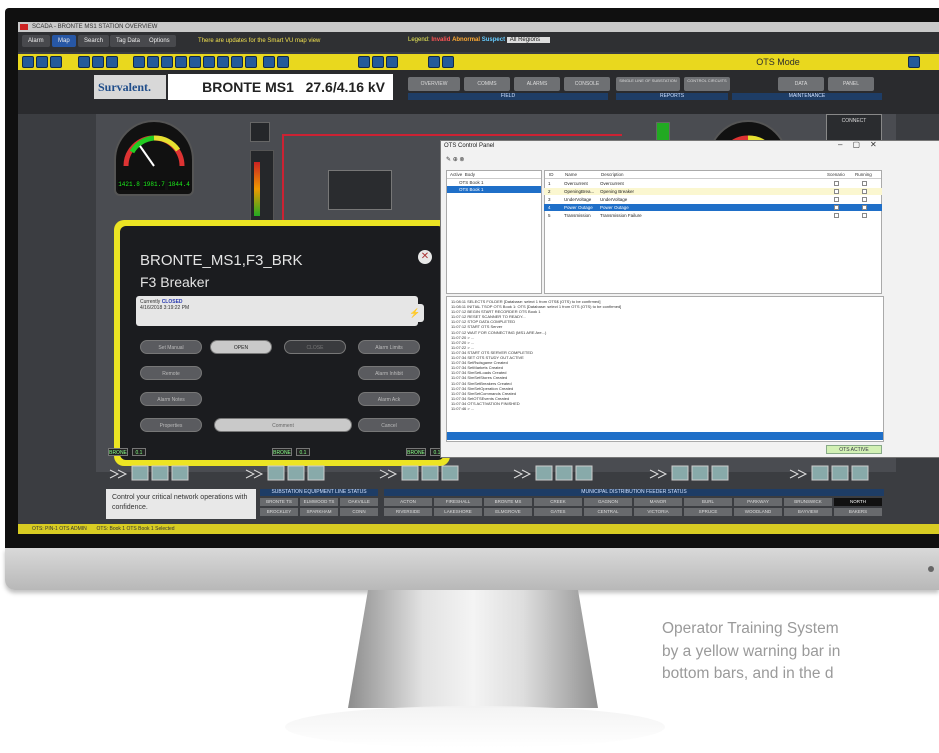 This screenshot has height=753, width=939. I want to click on tab-overview: OVERVIEW, so click(434, 84).